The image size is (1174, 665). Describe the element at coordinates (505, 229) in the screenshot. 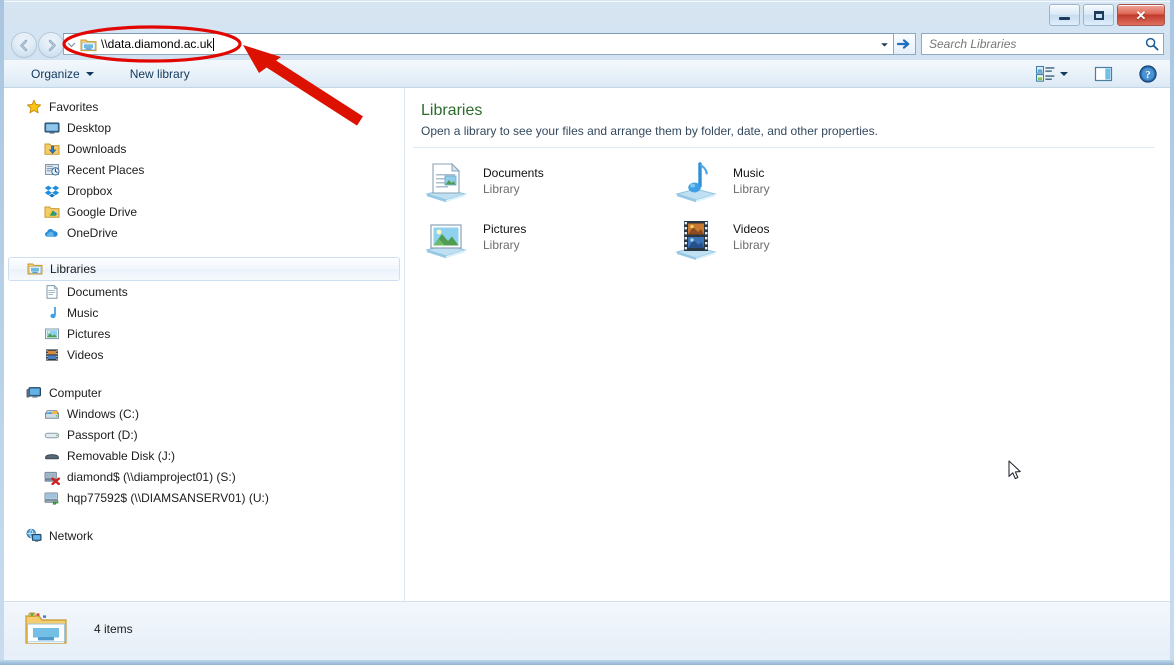

I see `library-name: Pictures` at that location.